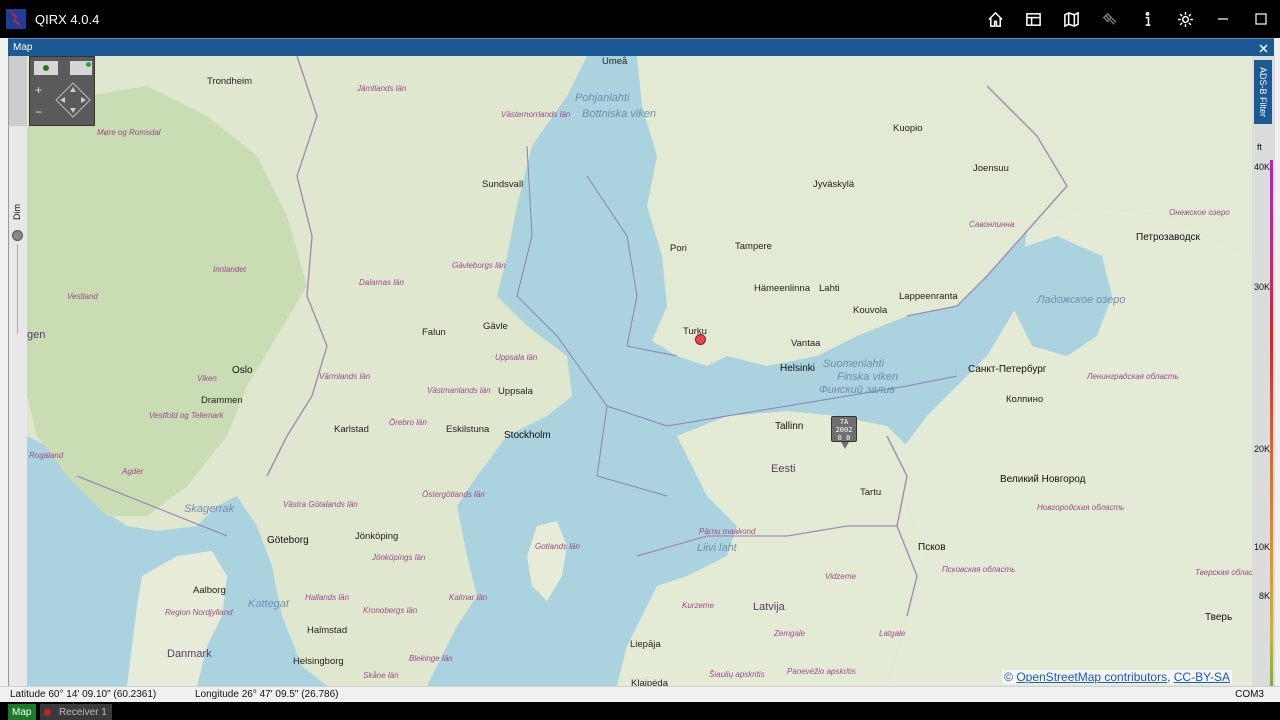 This screenshot has height=720, width=1280. I want to click on map-label-region: Region Nordjylland, so click(199, 612).